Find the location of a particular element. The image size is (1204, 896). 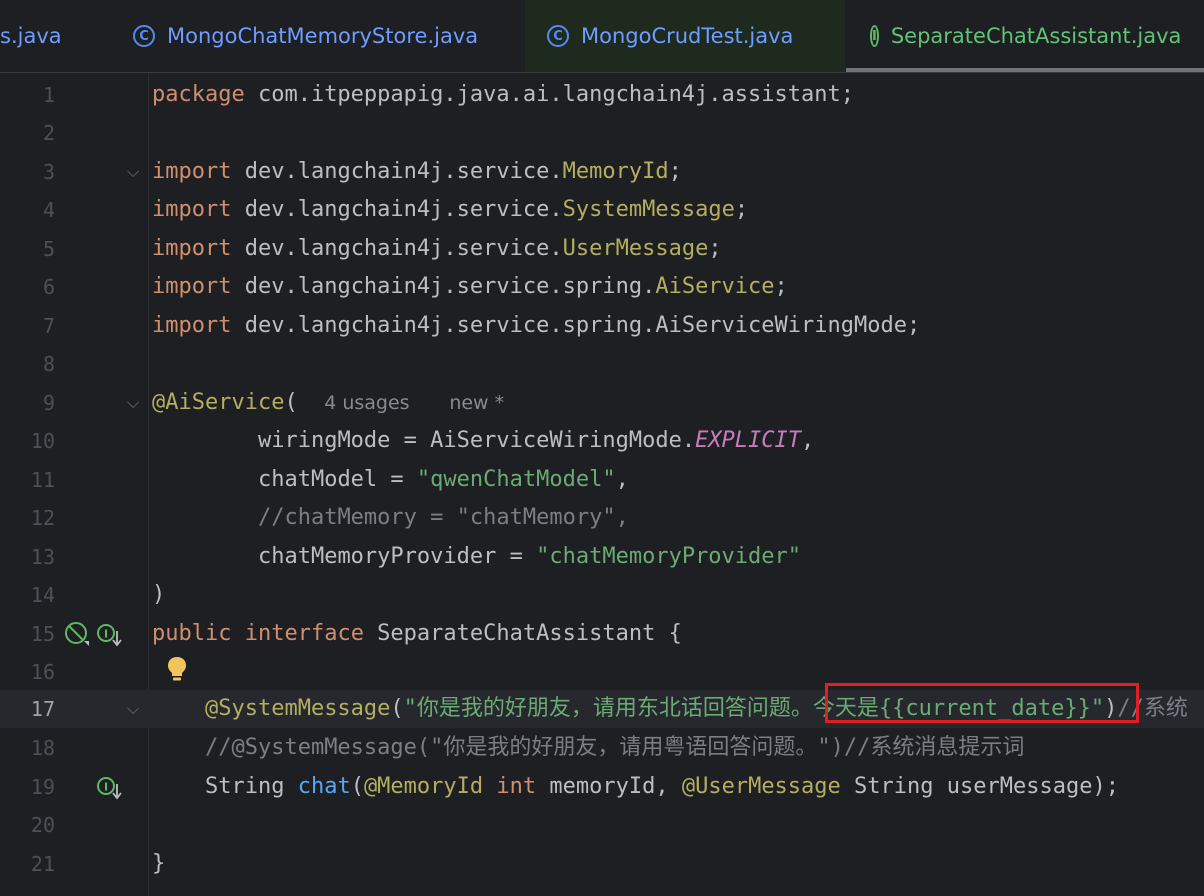

line-number: 13 is located at coordinates (42, 557).